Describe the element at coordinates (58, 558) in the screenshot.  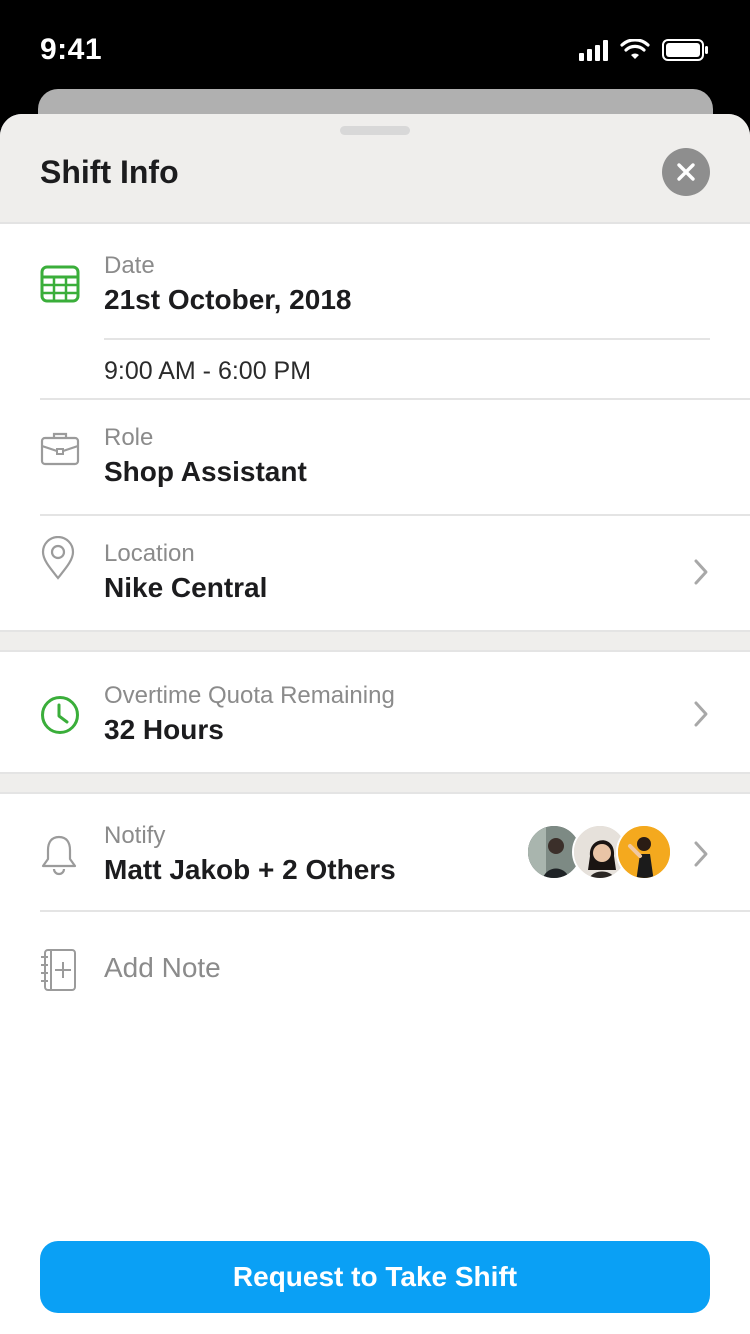
I see `location-pin-icon` at that location.